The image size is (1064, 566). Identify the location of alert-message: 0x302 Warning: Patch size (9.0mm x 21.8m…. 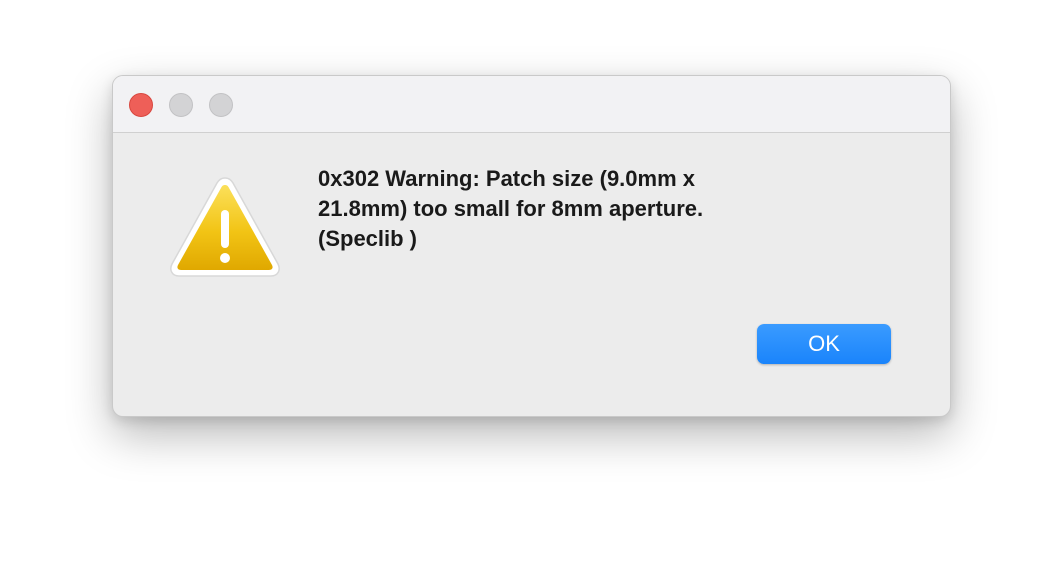
(511, 208).